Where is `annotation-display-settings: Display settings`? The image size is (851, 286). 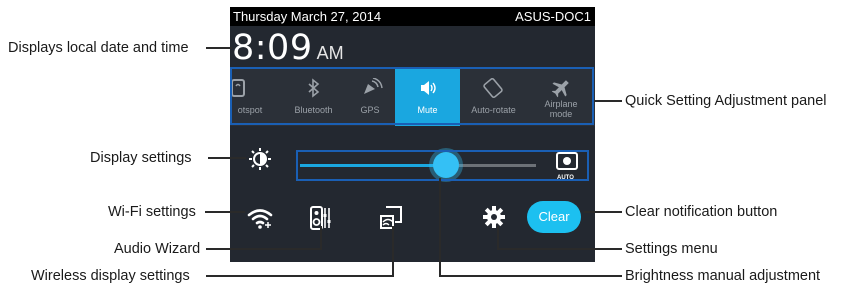
annotation-display-settings: Display settings is located at coordinates (141, 158).